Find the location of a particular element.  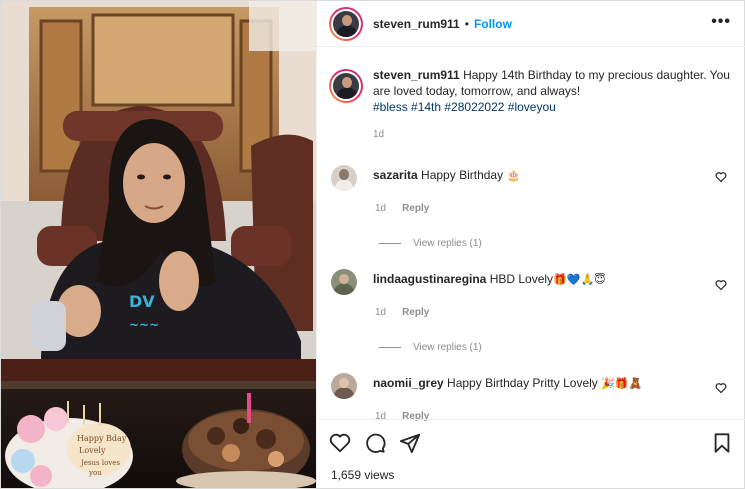

heart-icon is located at coordinates (340, 443).